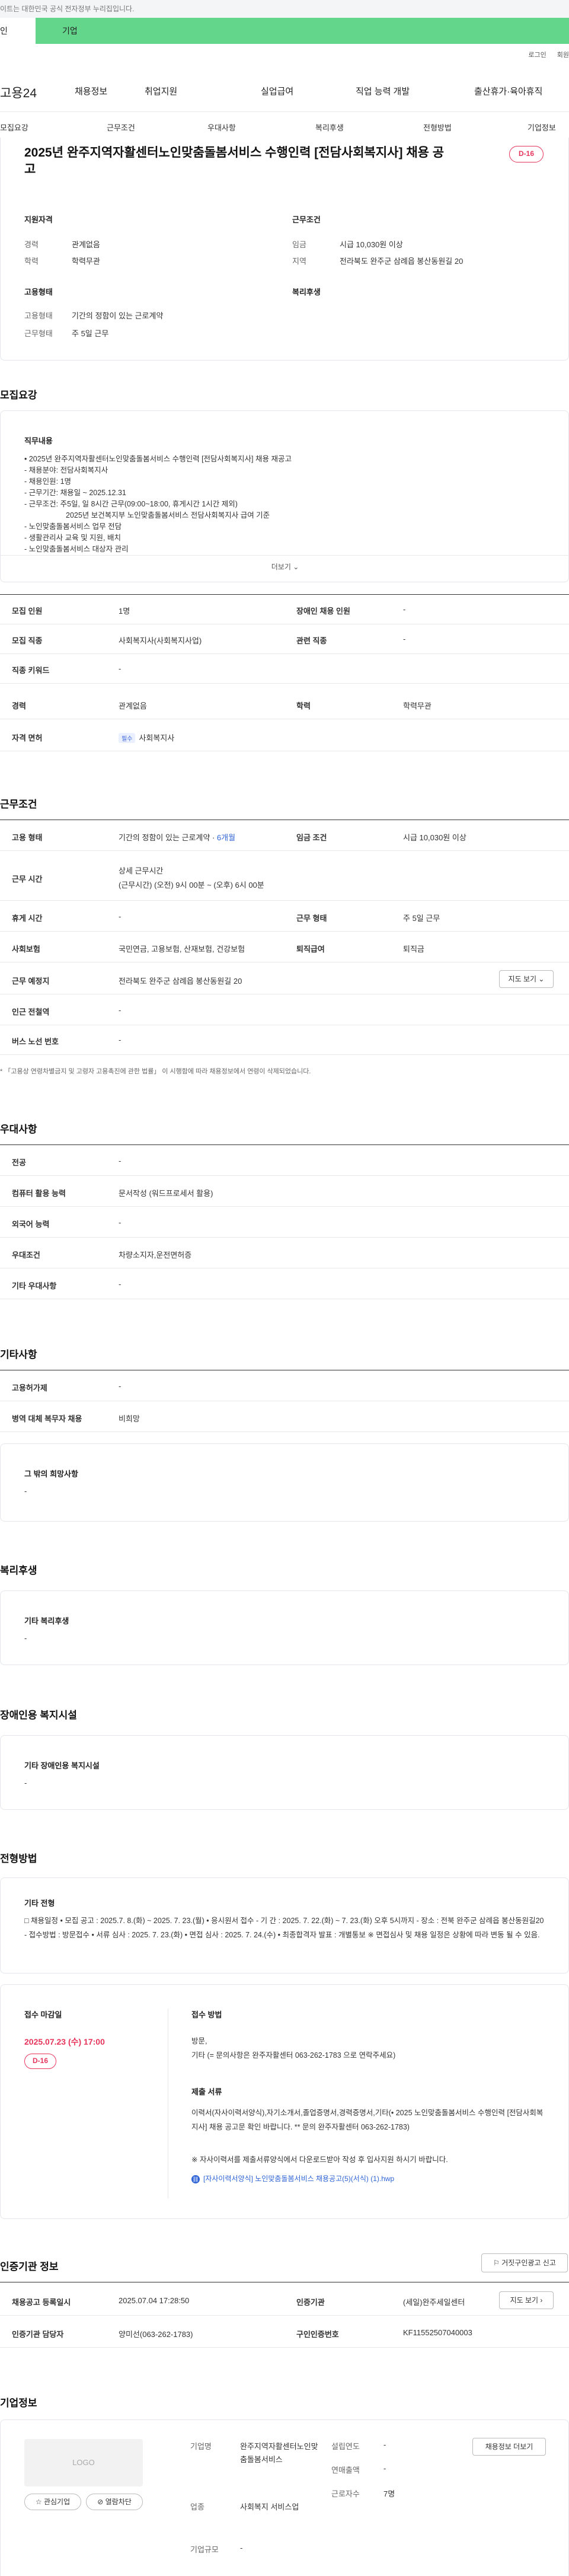  I want to click on company-section-title: 기업정보, so click(18, 2403).